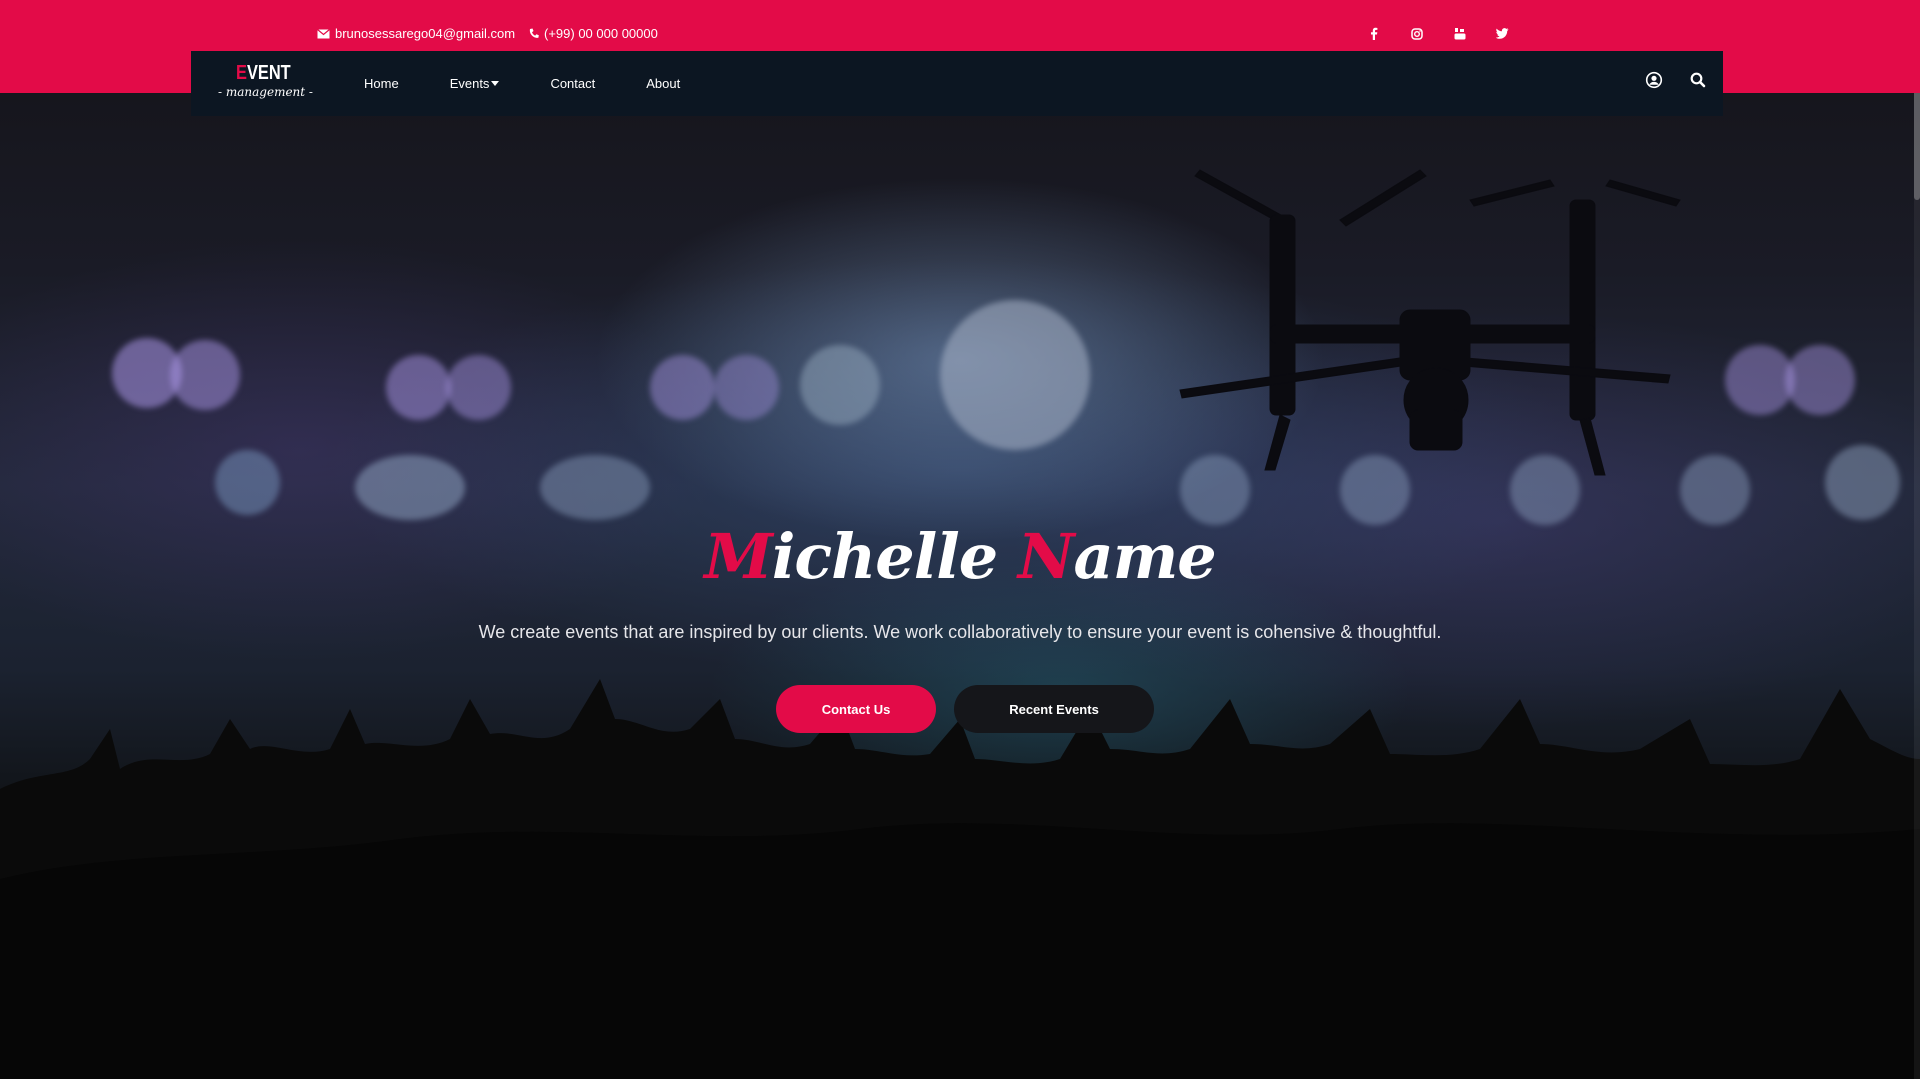 The width and height of the screenshot is (1920, 1079). What do you see at coordinates (1676, 80) in the screenshot?
I see `nav-actions` at bounding box center [1676, 80].